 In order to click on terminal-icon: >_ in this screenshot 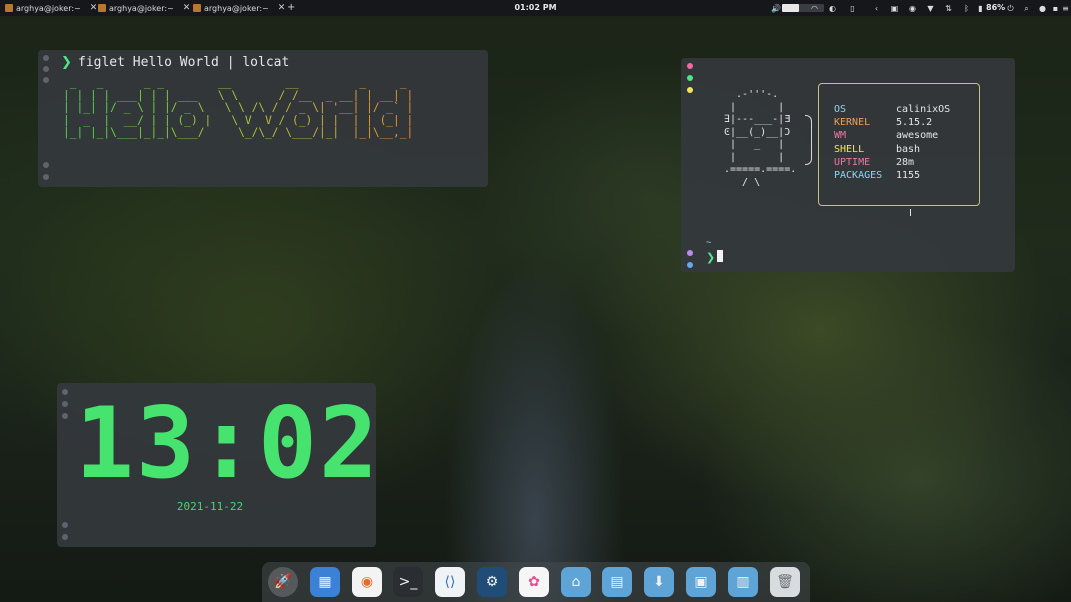, I will do `click(408, 582)`.